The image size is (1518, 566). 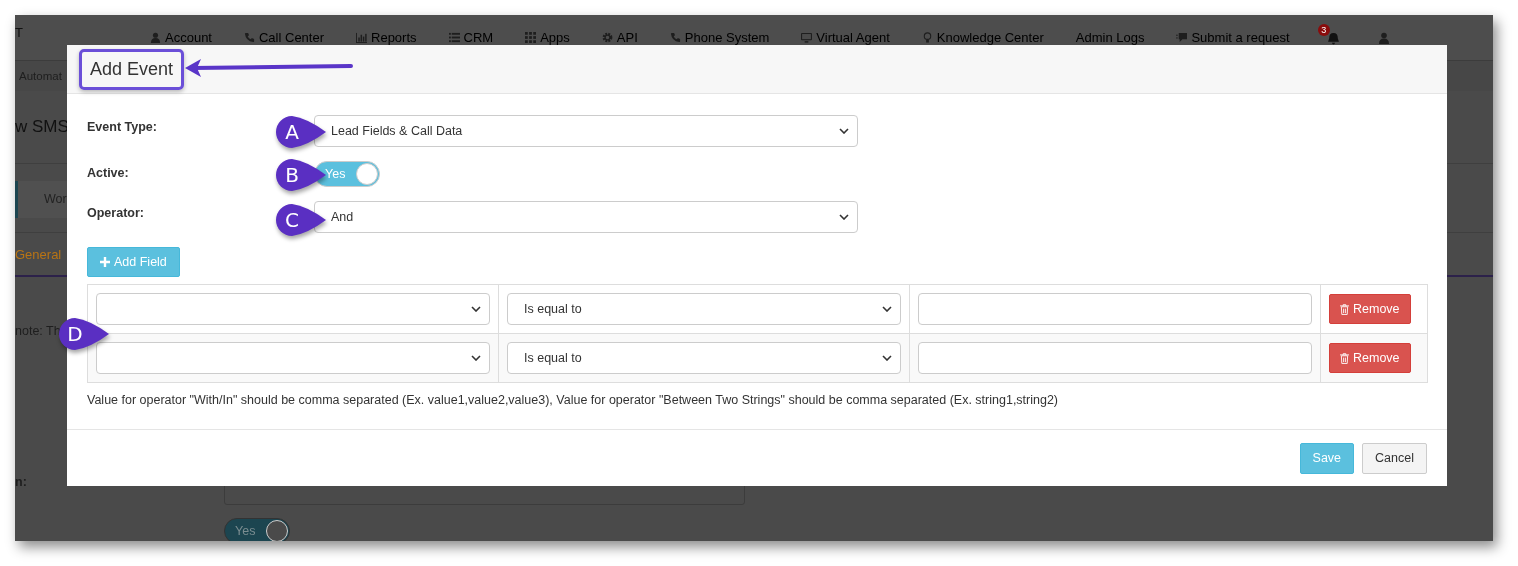 I want to click on dropdown-select: Lead Fields & Call Data, so click(x=586, y=131).